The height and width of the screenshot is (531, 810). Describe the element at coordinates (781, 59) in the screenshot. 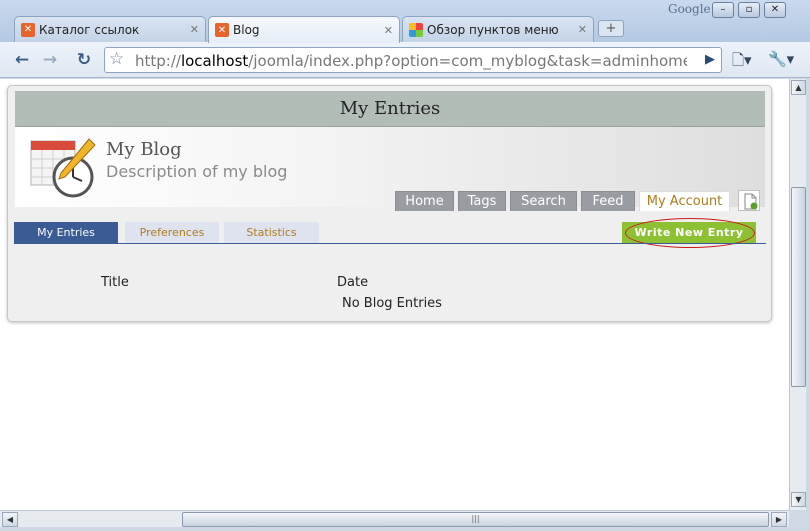

I see `wrench-icon: 🔧▾` at that location.